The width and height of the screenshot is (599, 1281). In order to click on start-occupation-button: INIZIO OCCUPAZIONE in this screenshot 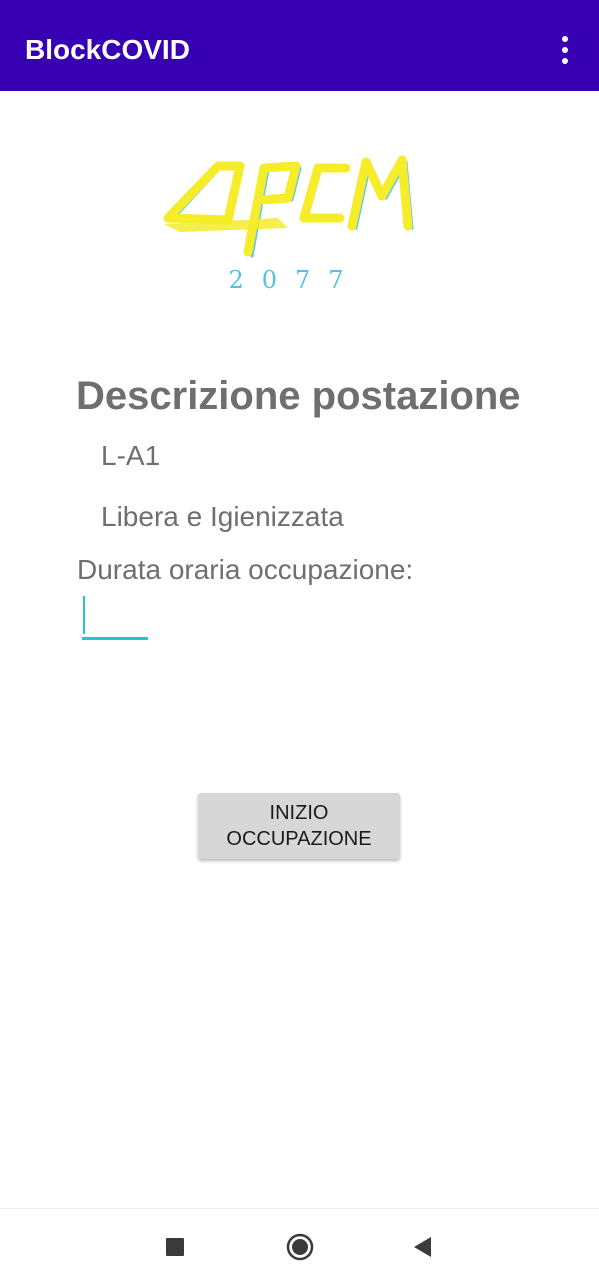, I will do `click(299, 826)`.